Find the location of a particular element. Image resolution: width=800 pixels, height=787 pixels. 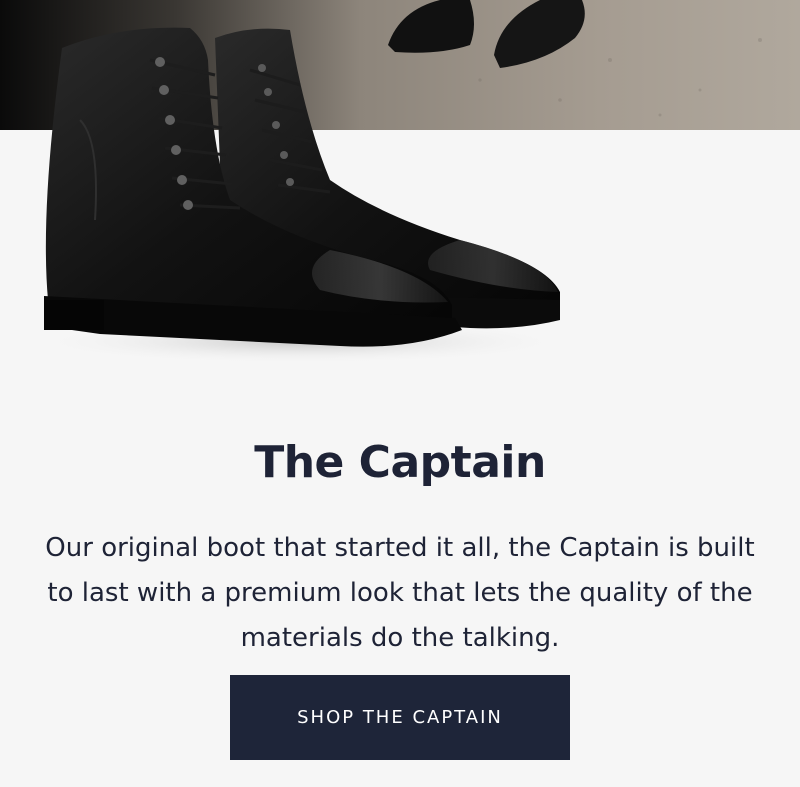

shop-the-captain-button: SHOP THE CAPTAIN is located at coordinates (400, 717).